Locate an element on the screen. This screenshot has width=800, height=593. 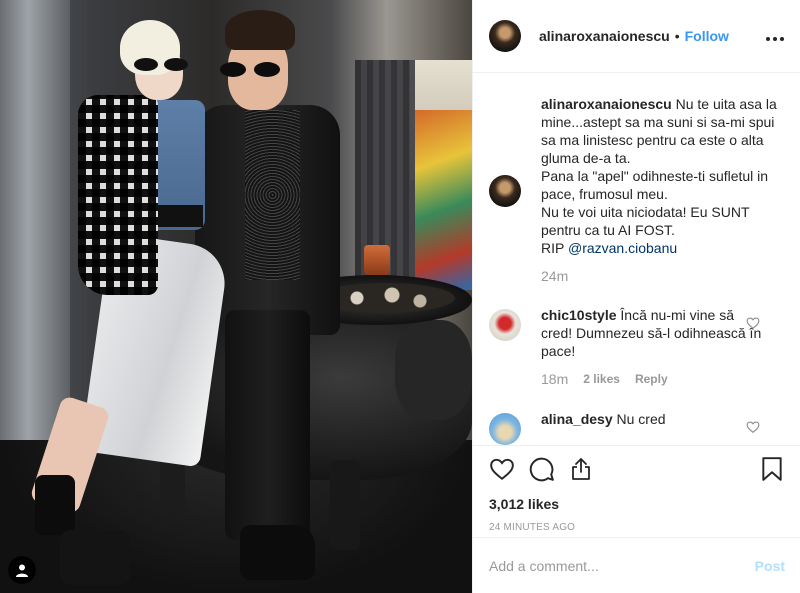
comment-bubble-icon is located at coordinates (541, 469).